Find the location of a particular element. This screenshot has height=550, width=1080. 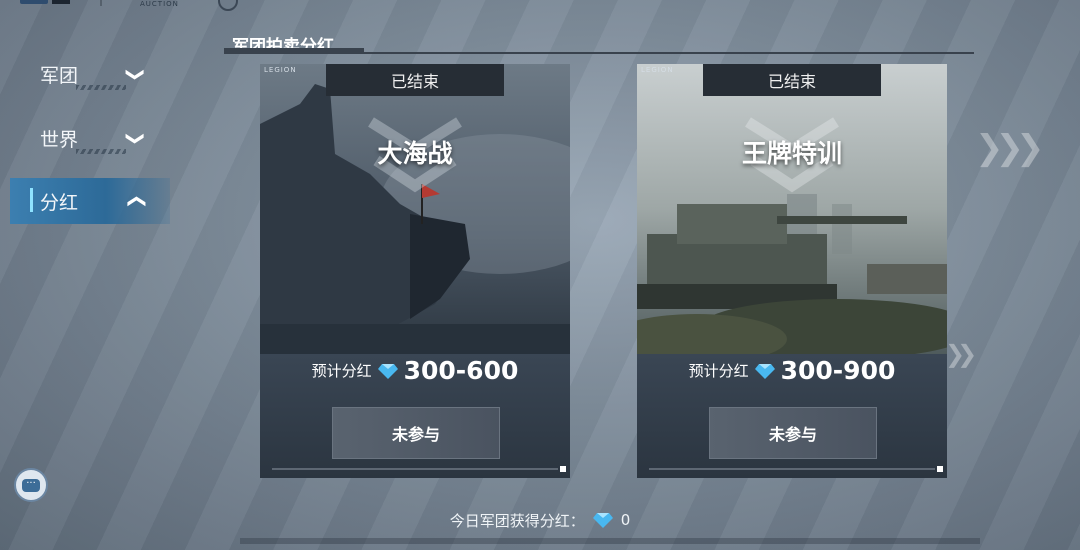

top-tab-indicator is located at coordinates (34, 2).